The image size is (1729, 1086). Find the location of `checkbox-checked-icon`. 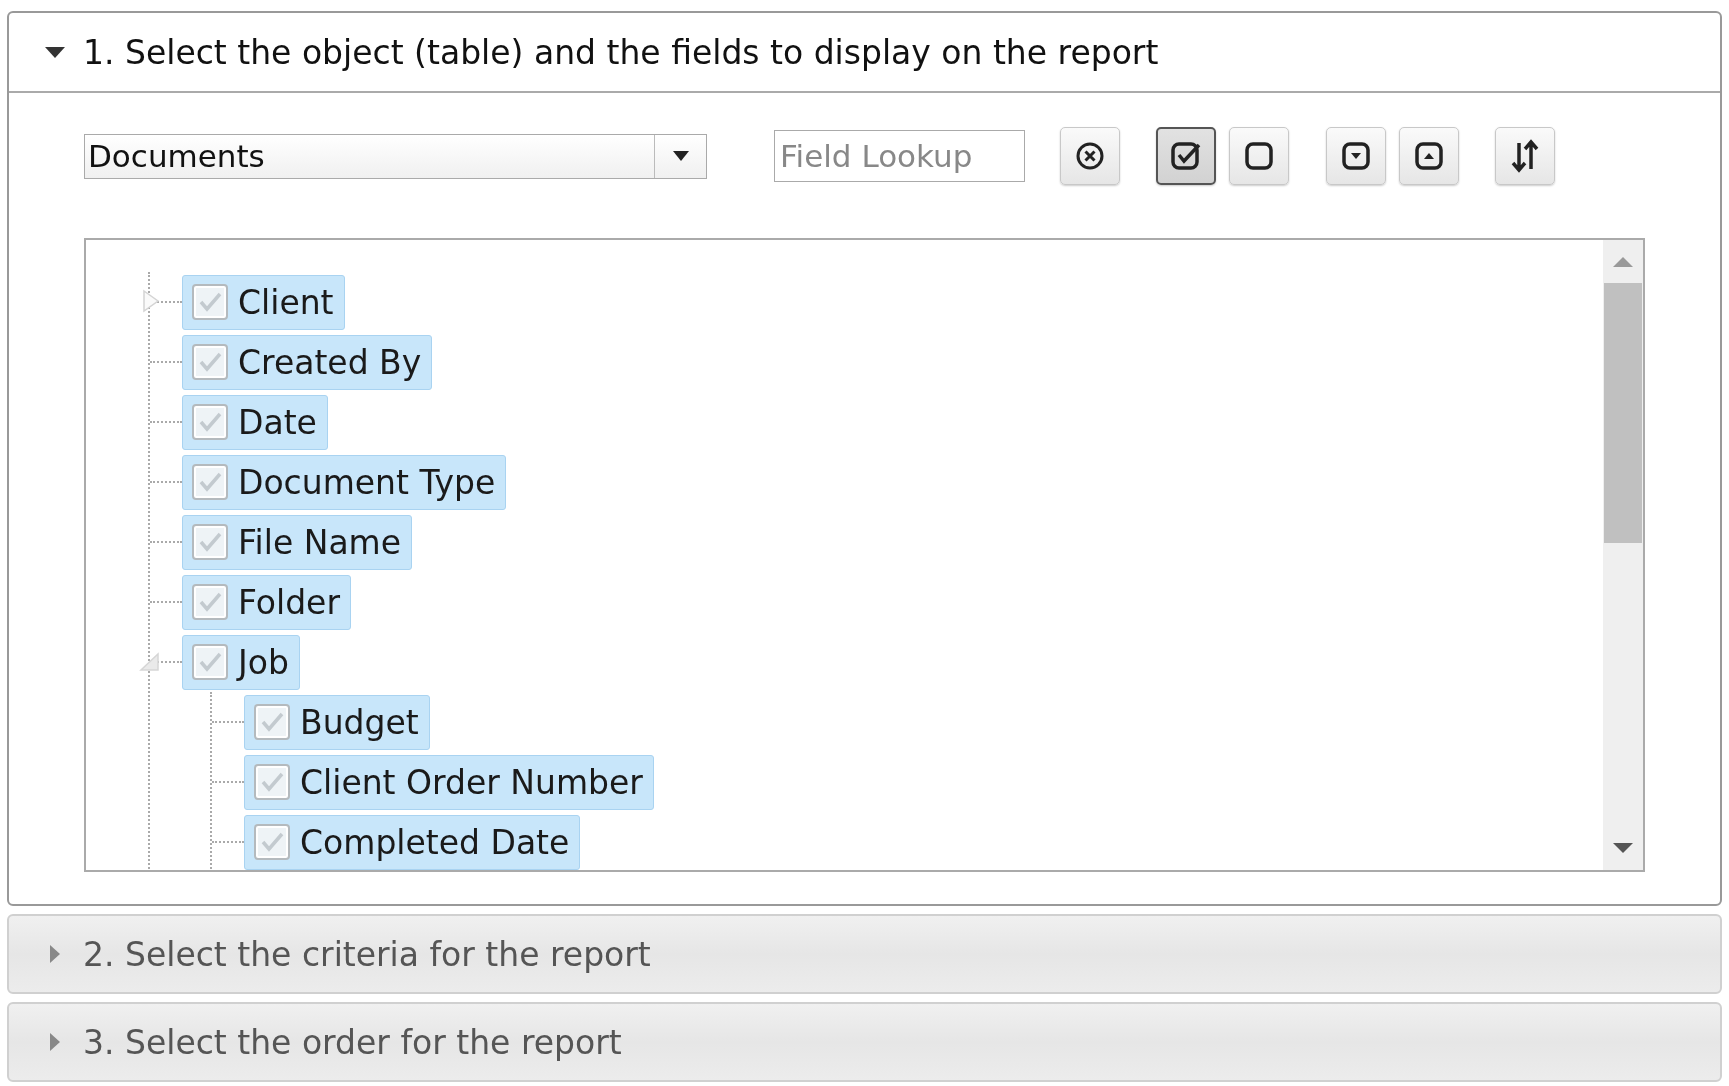

checkbox-checked-icon is located at coordinates (1186, 156).